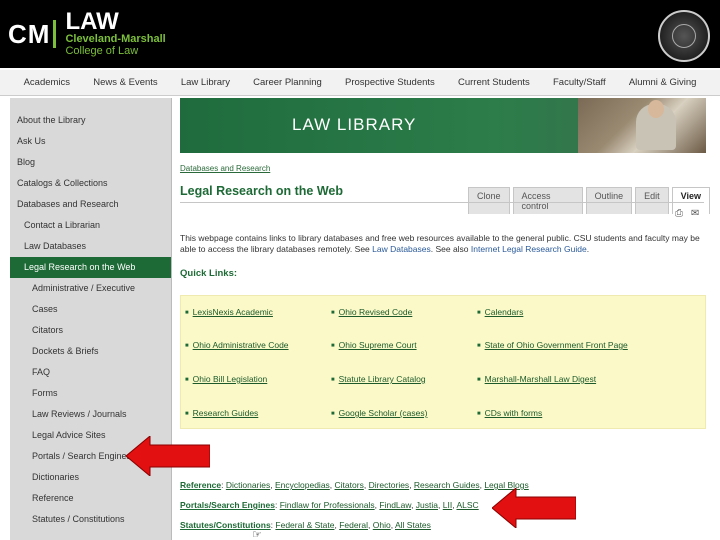 The image size is (720, 540). Describe the element at coordinates (510, 413) in the screenshot. I see `quick-link: CDs with forms` at that location.